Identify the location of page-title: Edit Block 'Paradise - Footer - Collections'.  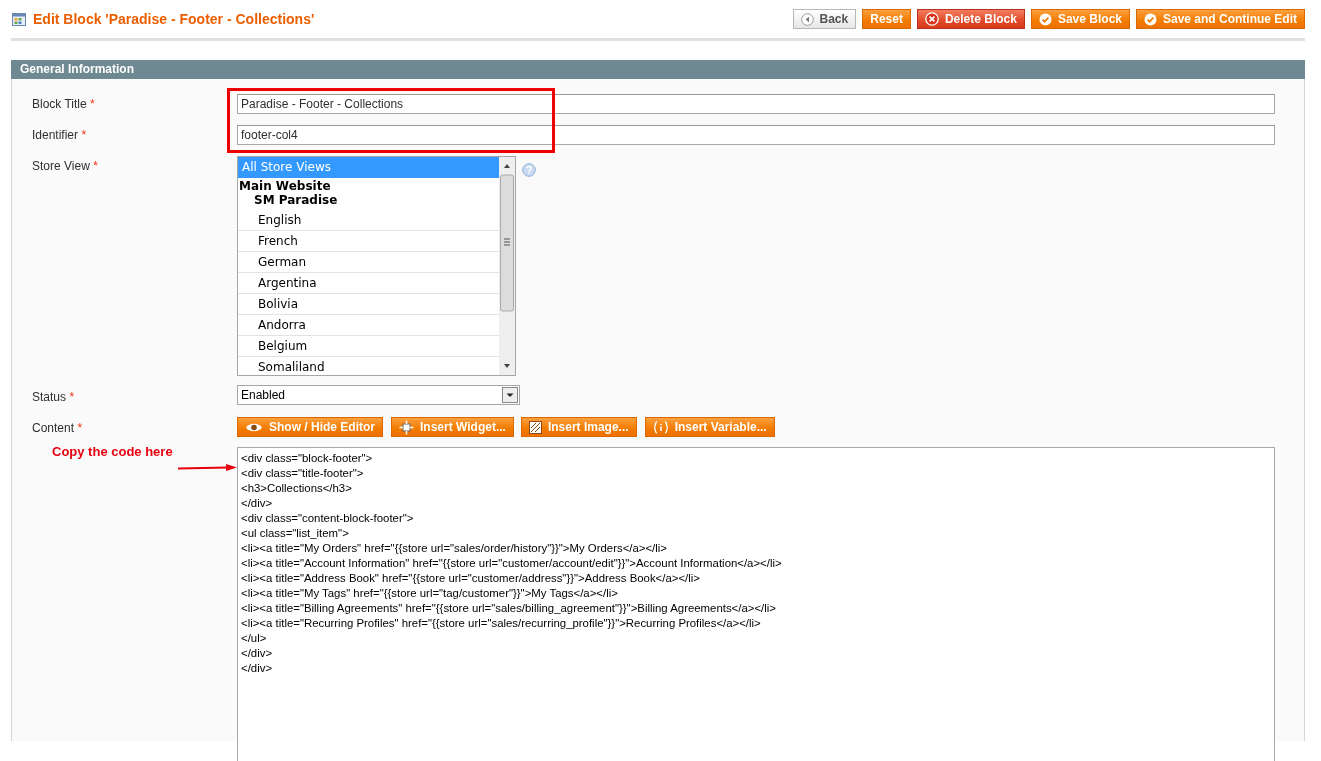
(174, 19).